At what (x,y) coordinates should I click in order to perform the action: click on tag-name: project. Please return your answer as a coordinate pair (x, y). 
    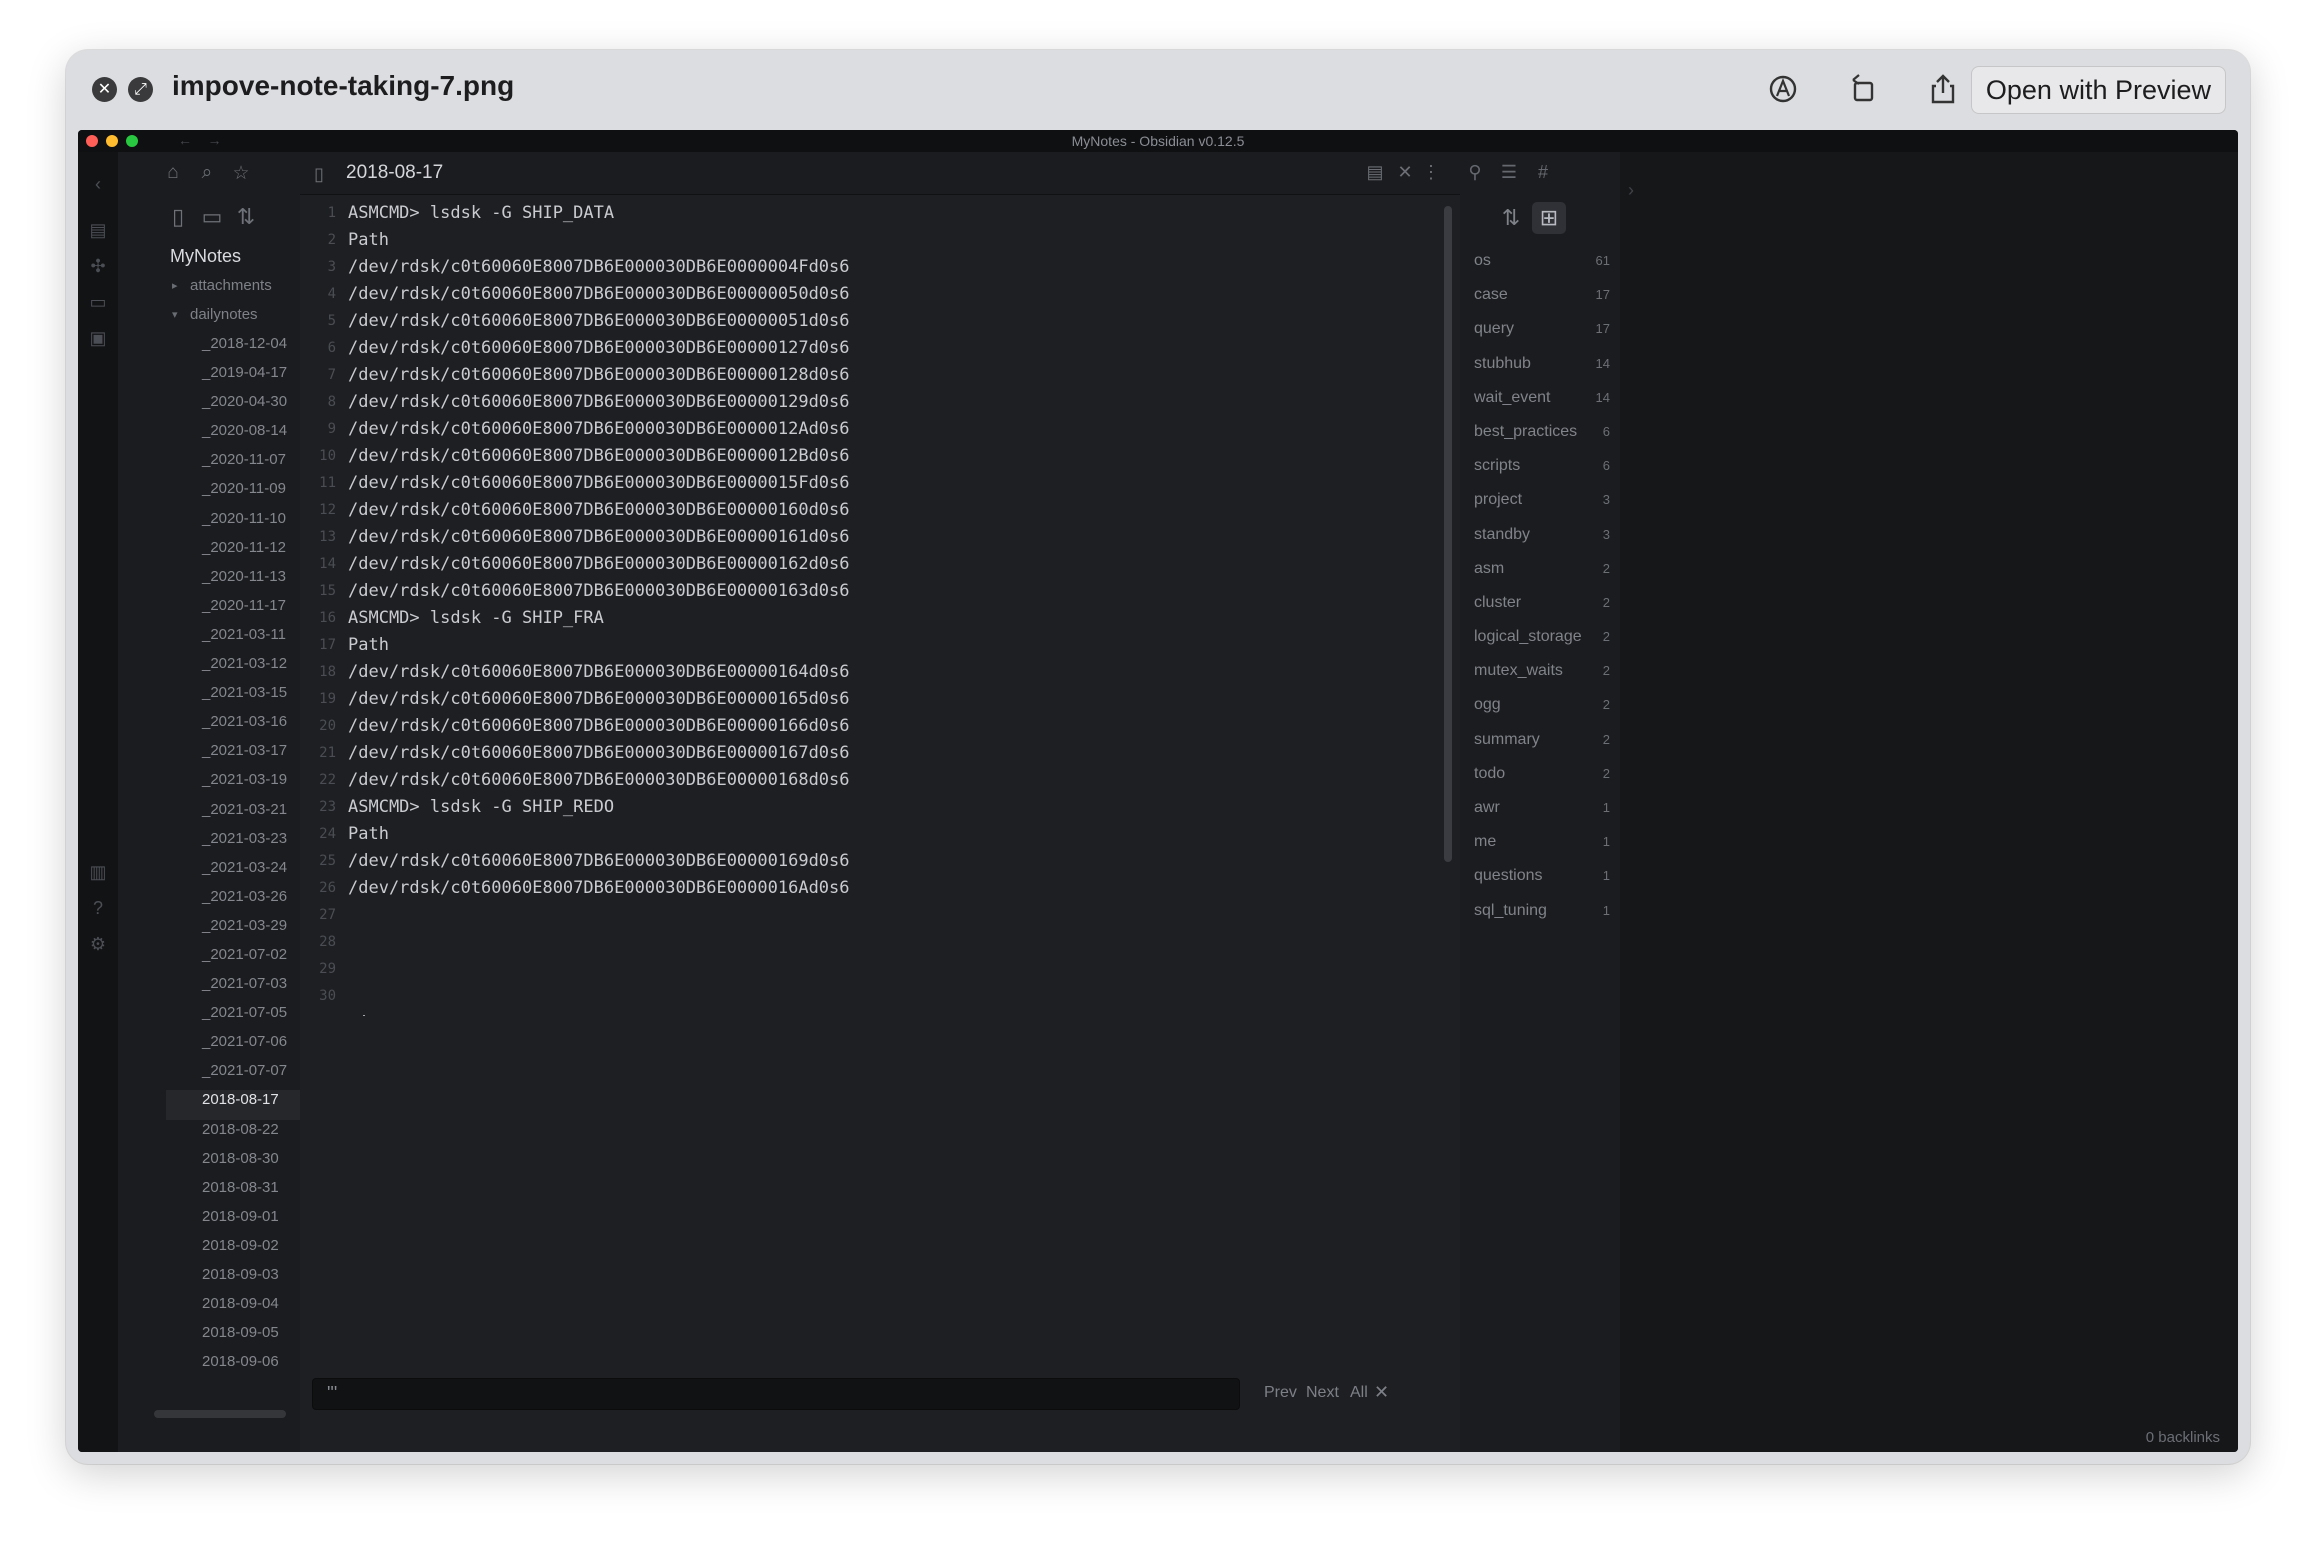
    Looking at the image, I should click on (1498, 500).